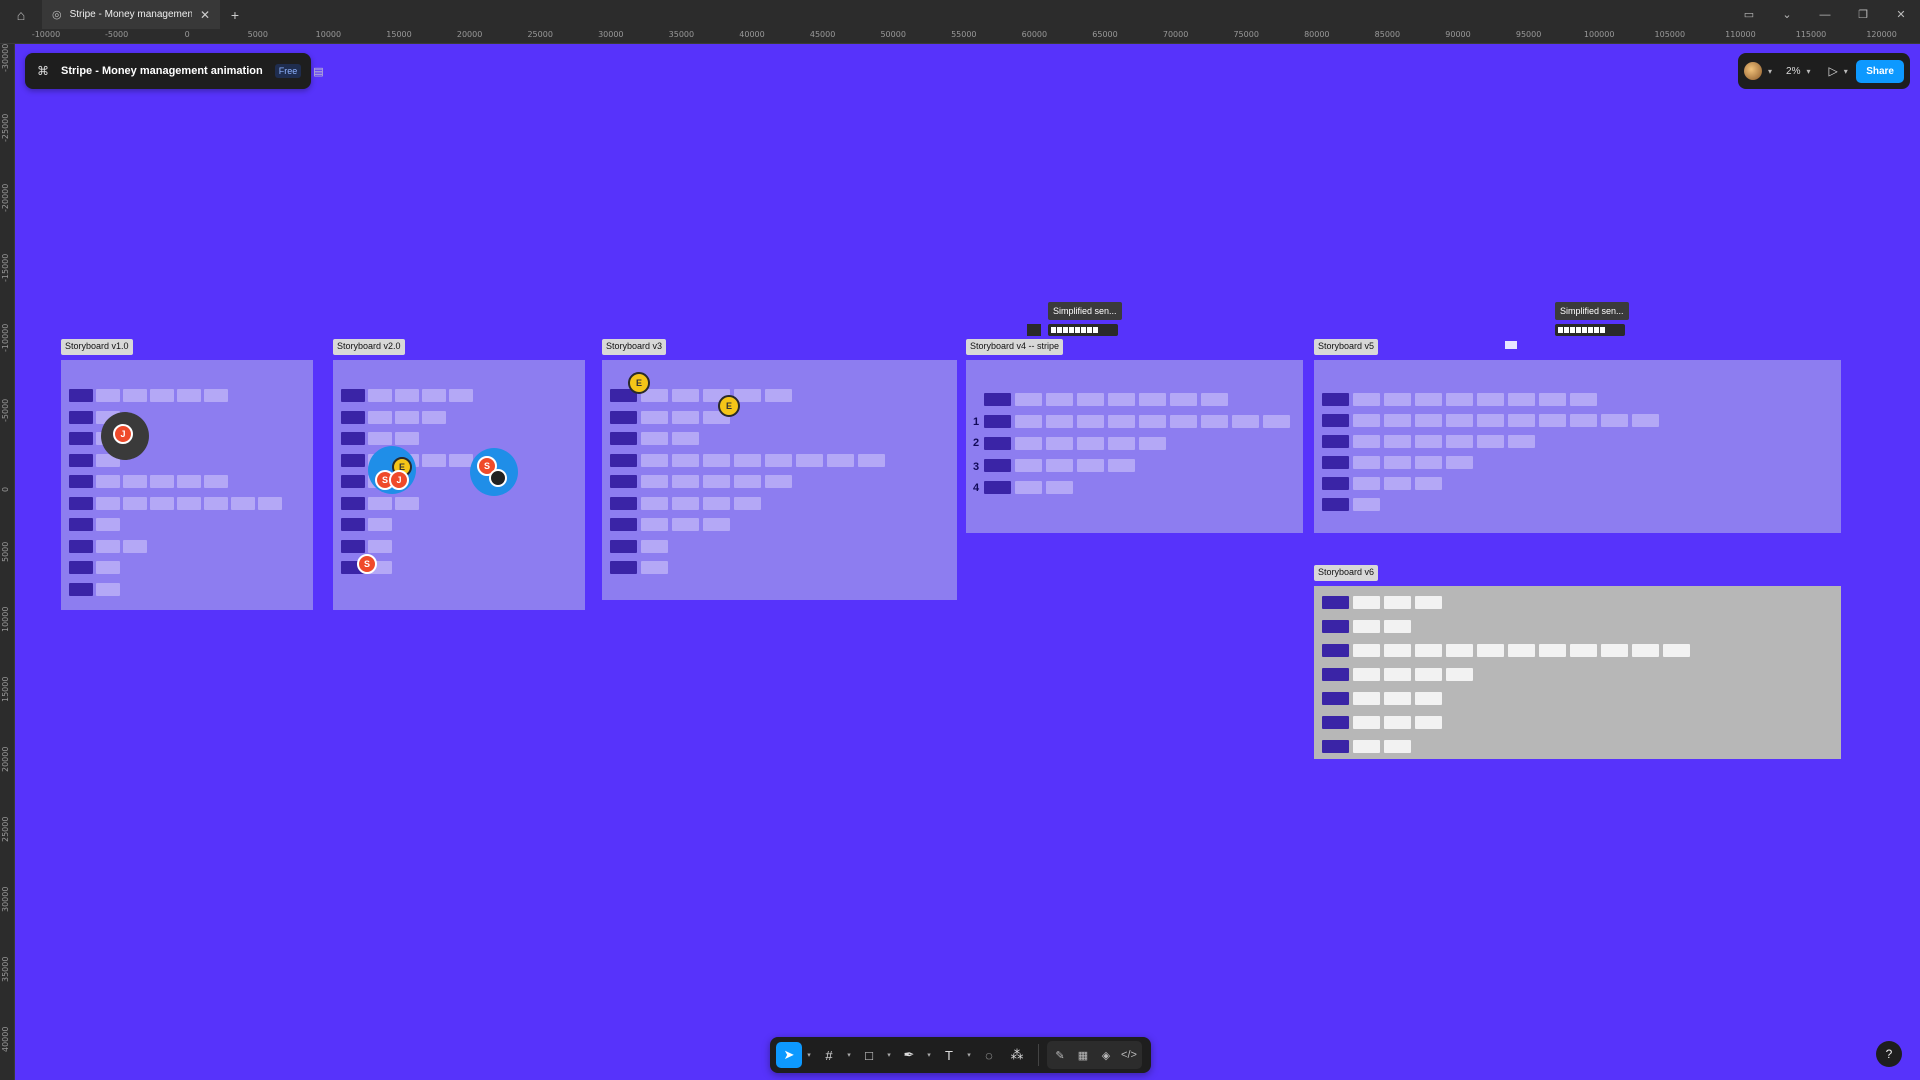  I want to click on file-name: Stripe - Money management animation, so click(162, 71).